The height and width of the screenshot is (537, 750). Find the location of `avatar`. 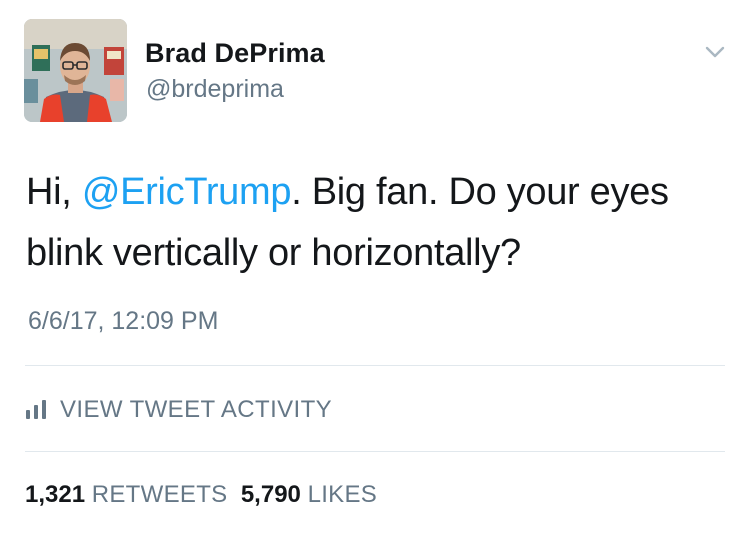

avatar is located at coordinates (75, 70).